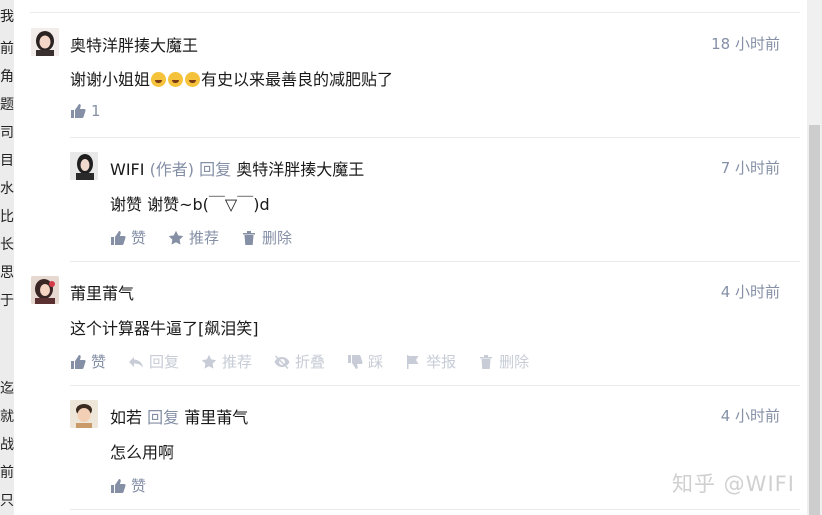 Image resolution: width=822 pixels, height=515 pixels. I want to click on comment-text-part: 有史以来最善良的减肥贴了, so click(297, 79).